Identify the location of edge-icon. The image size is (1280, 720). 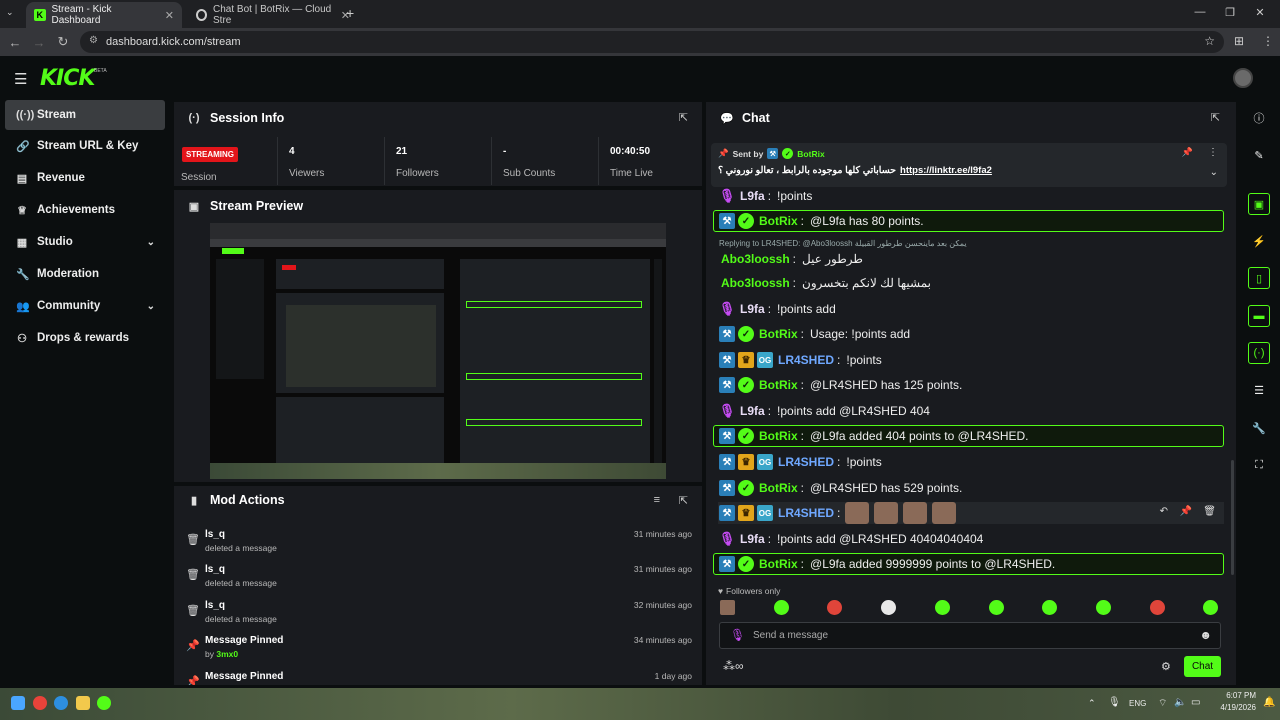
(61, 703).